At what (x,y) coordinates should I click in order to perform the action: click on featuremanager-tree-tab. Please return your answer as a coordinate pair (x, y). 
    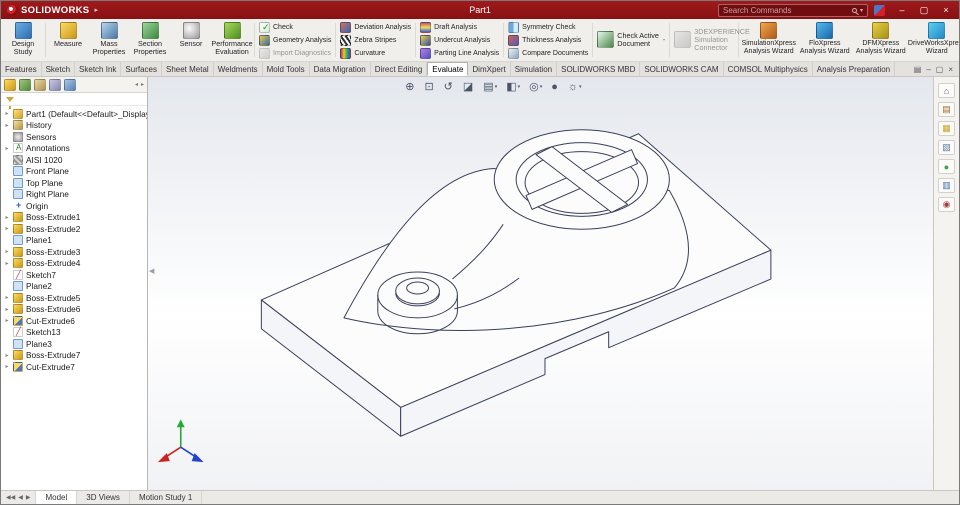
    Looking at the image, I should click on (10, 84).